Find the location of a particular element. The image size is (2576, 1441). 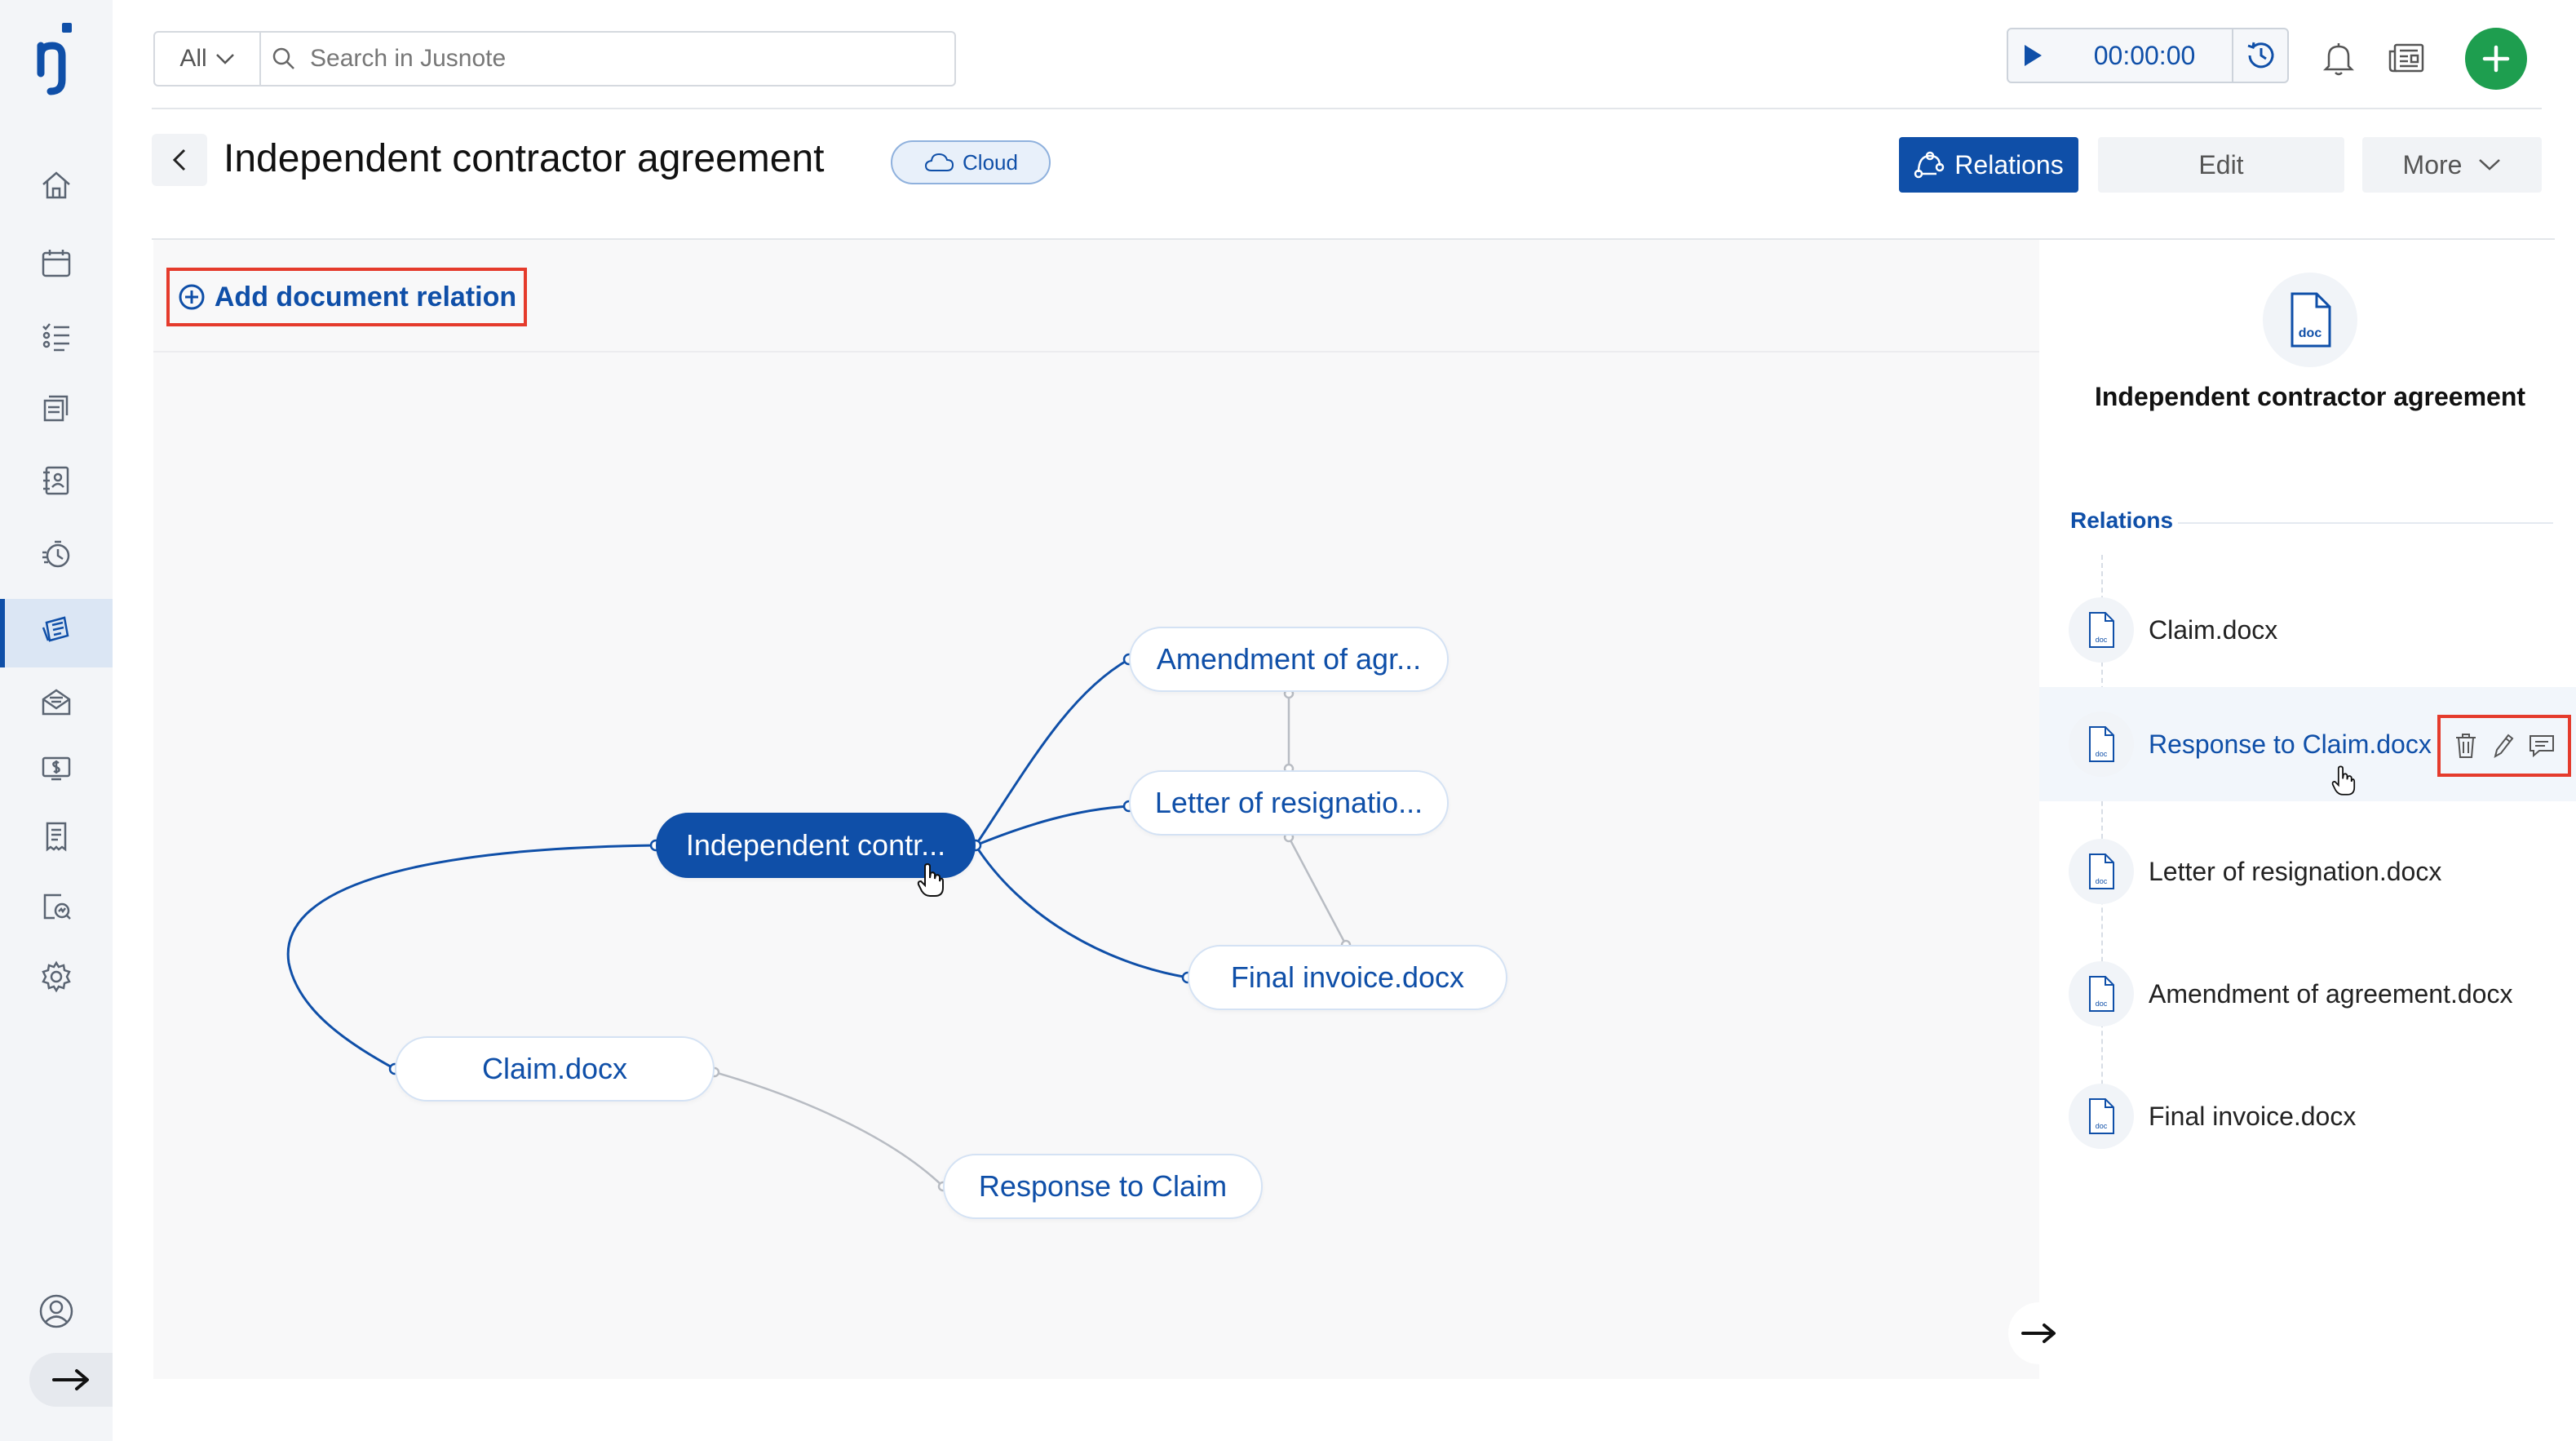

delete-relation-button is located at coordinates (2466, 746).